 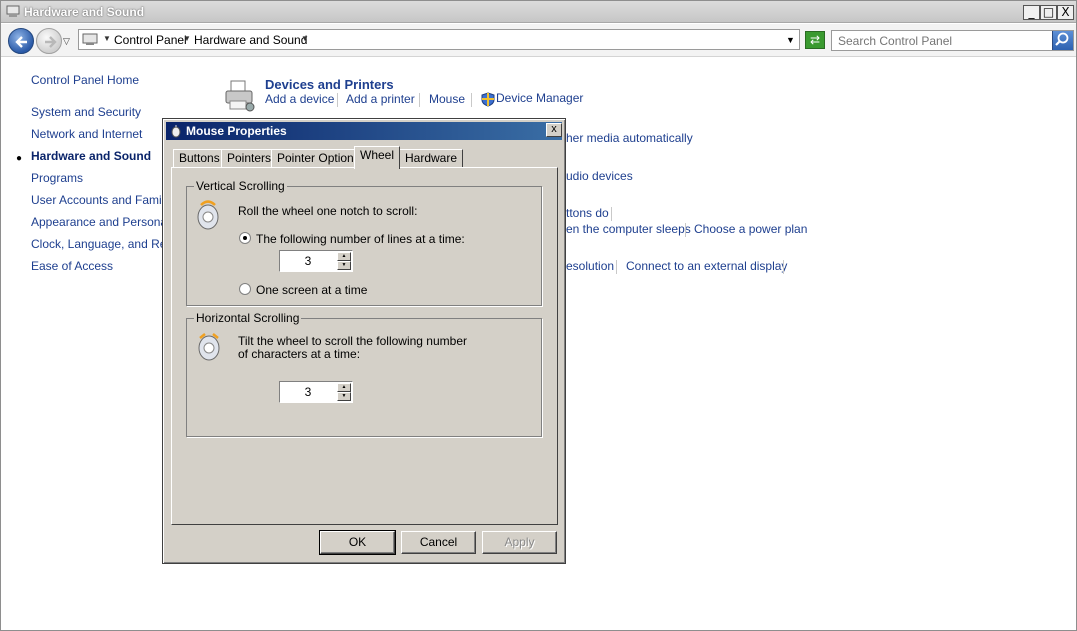 What do you see at coordinates (209, 347) in the screenshot?
I see `mouse-tilt-wheel-icon` at bounding box center [209, 347].